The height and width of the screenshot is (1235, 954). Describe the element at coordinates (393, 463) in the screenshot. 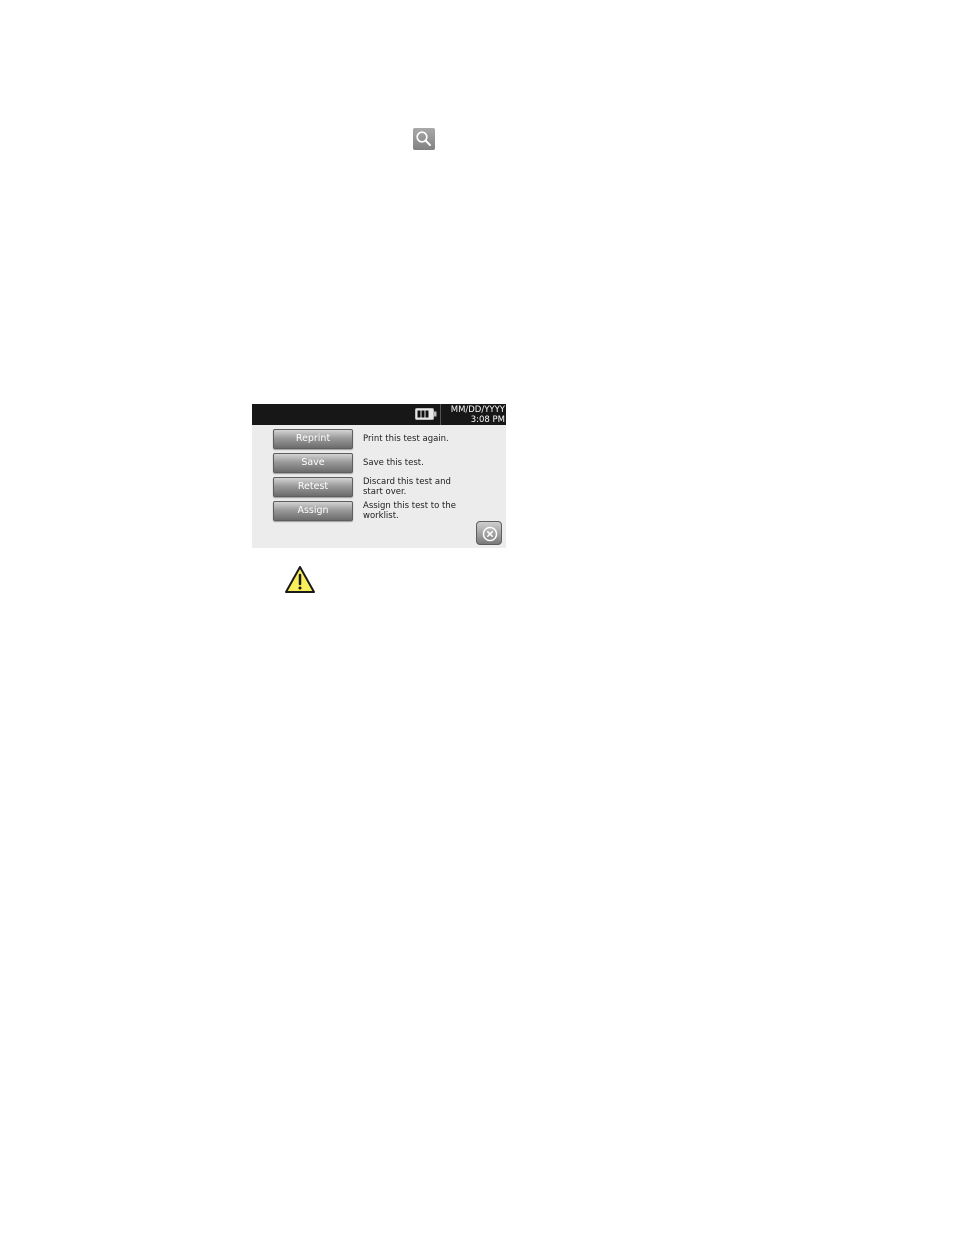

I see `save-description: Save this test.` at that location.